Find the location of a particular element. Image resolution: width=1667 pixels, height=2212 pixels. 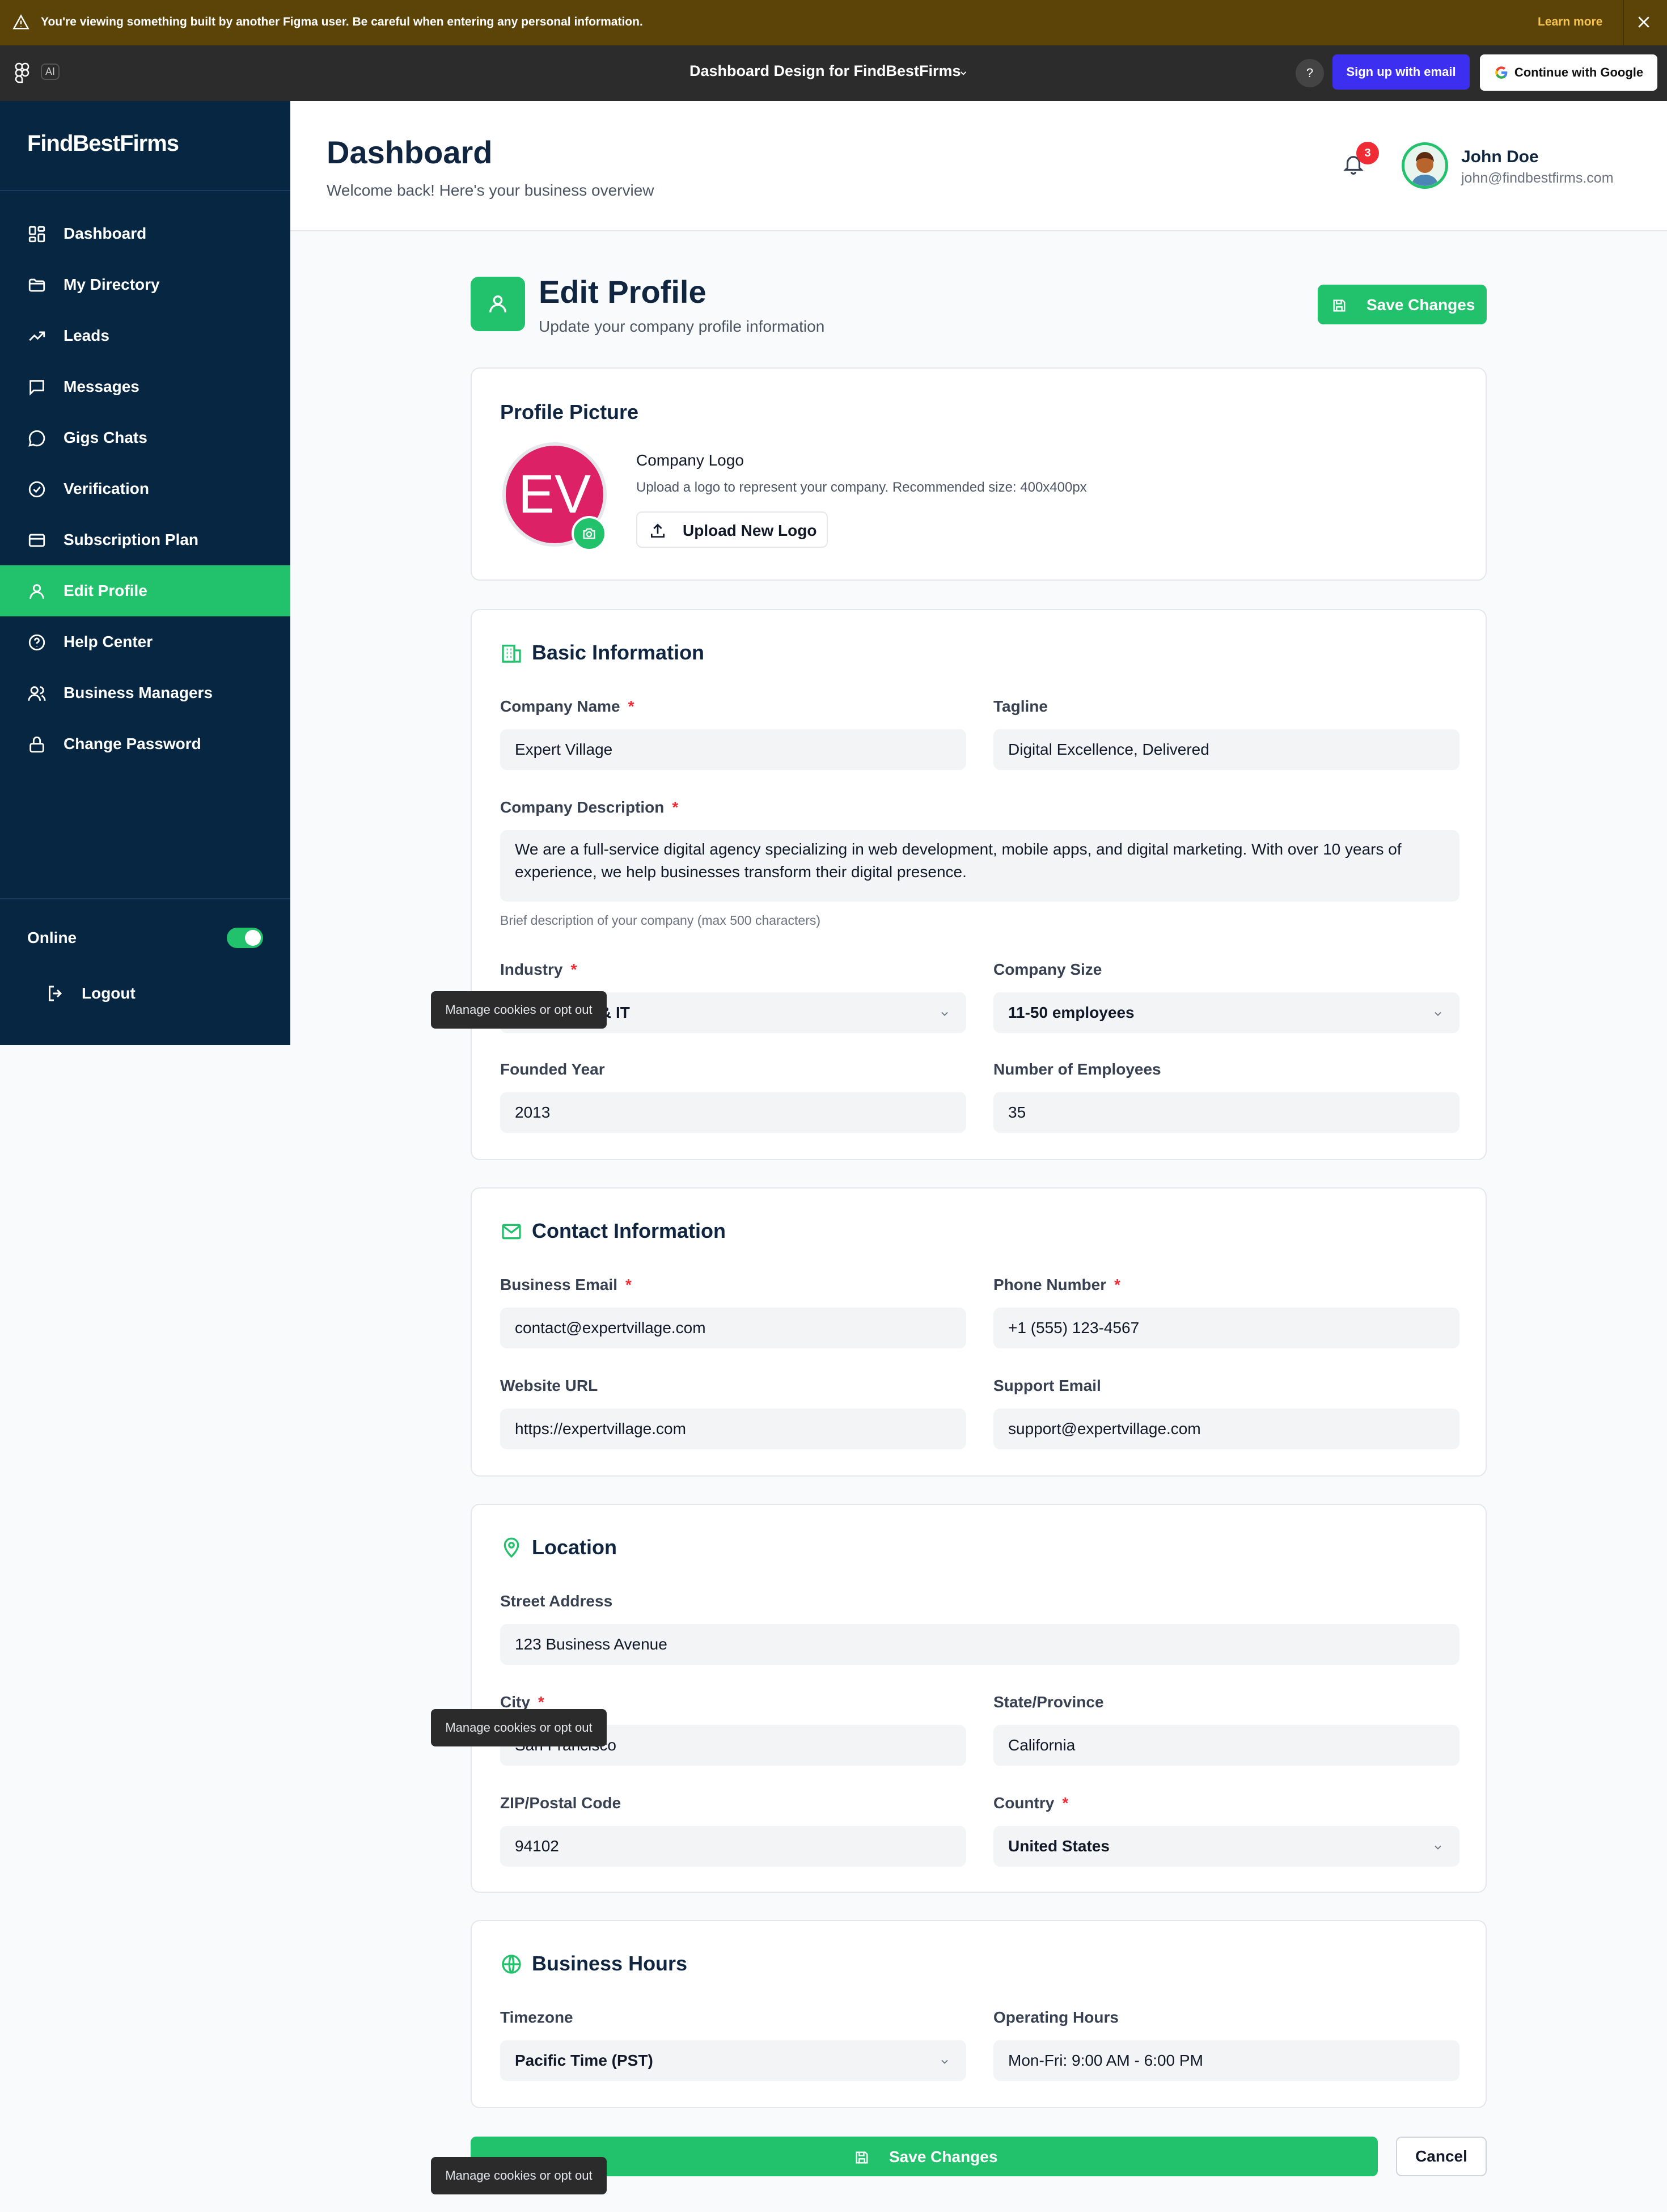

business-email-input: contact@expertvillage.com is located at coordinates (733, 1328).